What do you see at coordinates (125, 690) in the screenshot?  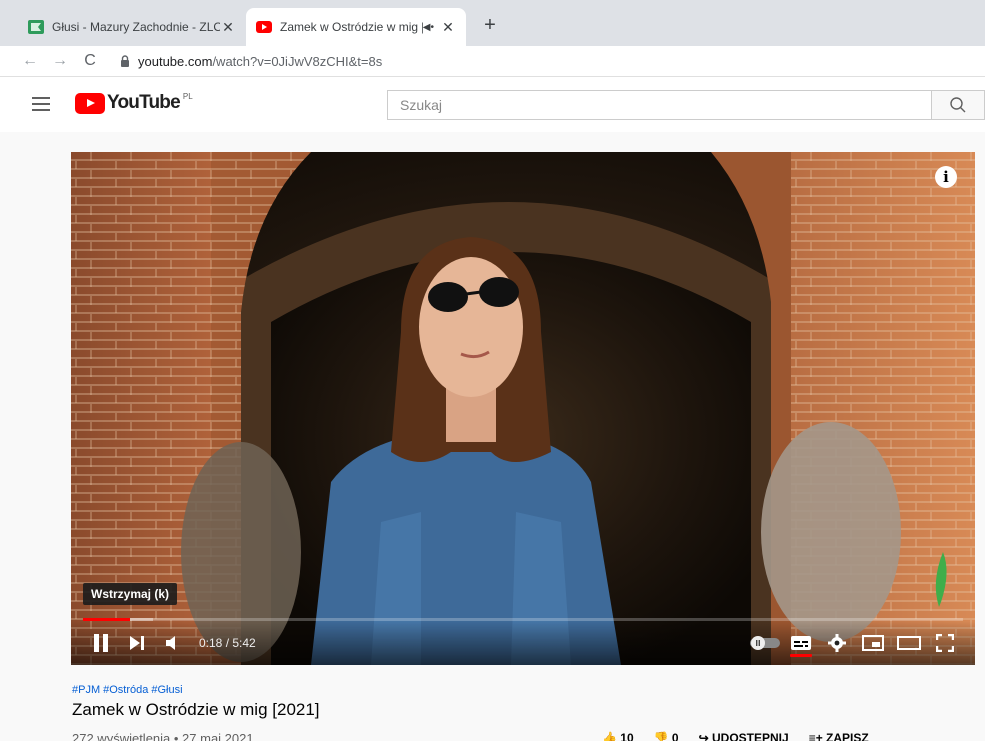 I see `hashtag-link: #Ostróda` at bounding box center [125, 690].